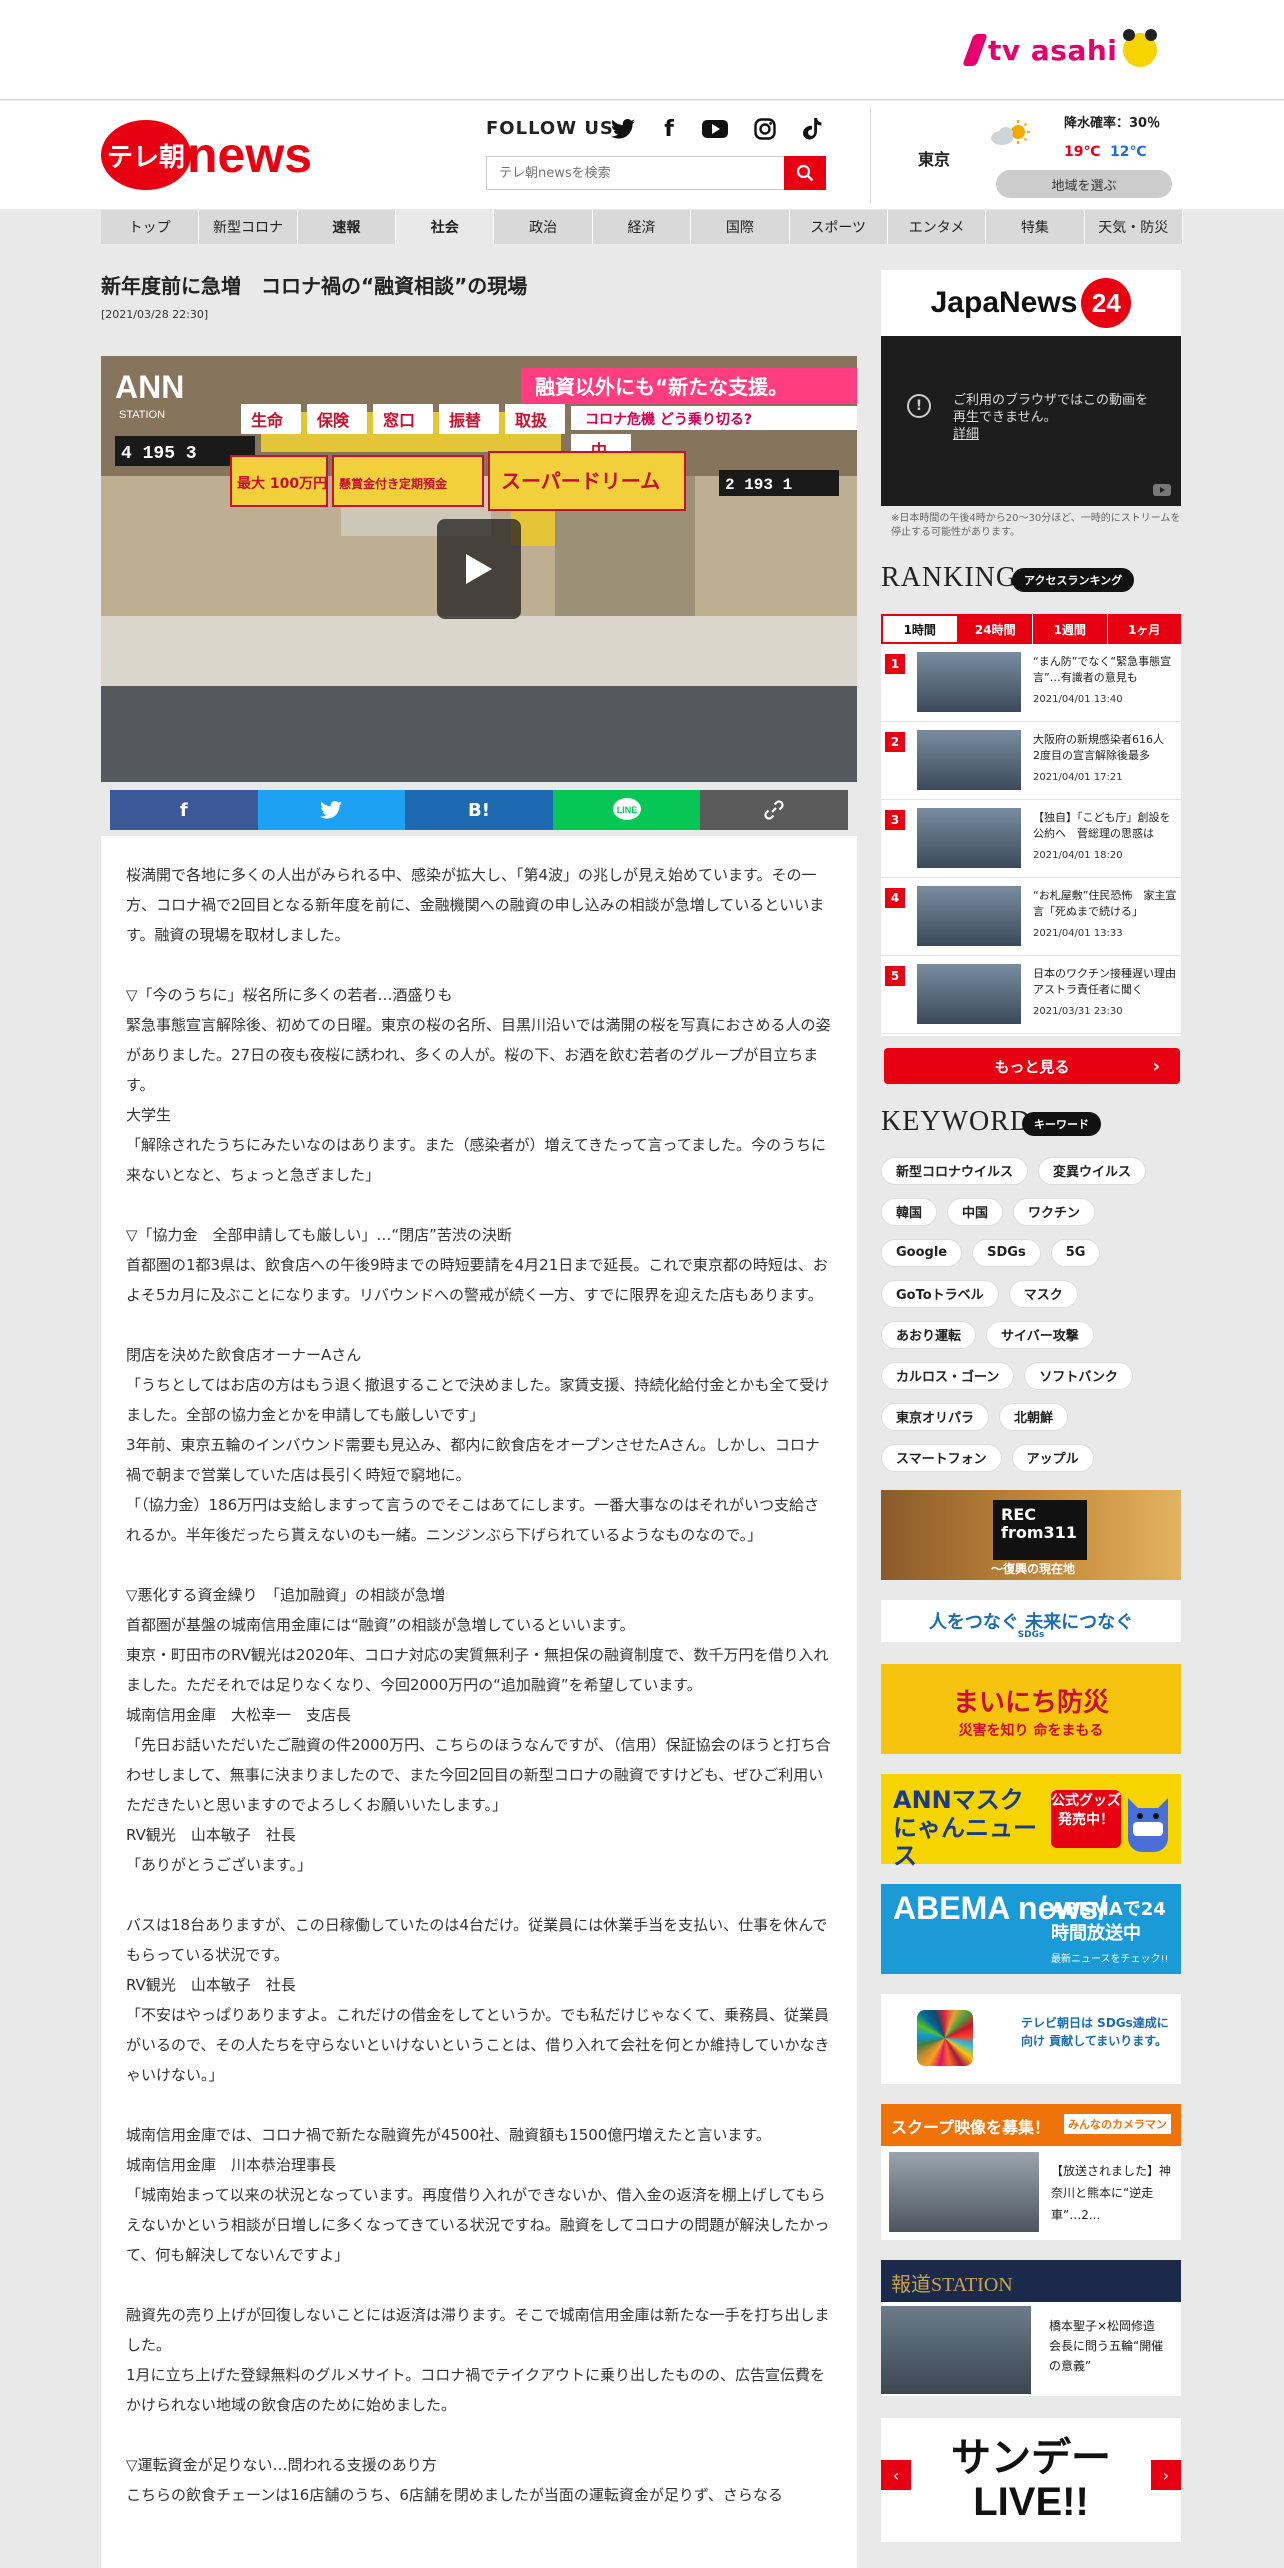 The image size is (1284, 2568). Describe the element at coordinates (1148, 1825) in the screenshot. I see `cat-mascot-icon` at that location.